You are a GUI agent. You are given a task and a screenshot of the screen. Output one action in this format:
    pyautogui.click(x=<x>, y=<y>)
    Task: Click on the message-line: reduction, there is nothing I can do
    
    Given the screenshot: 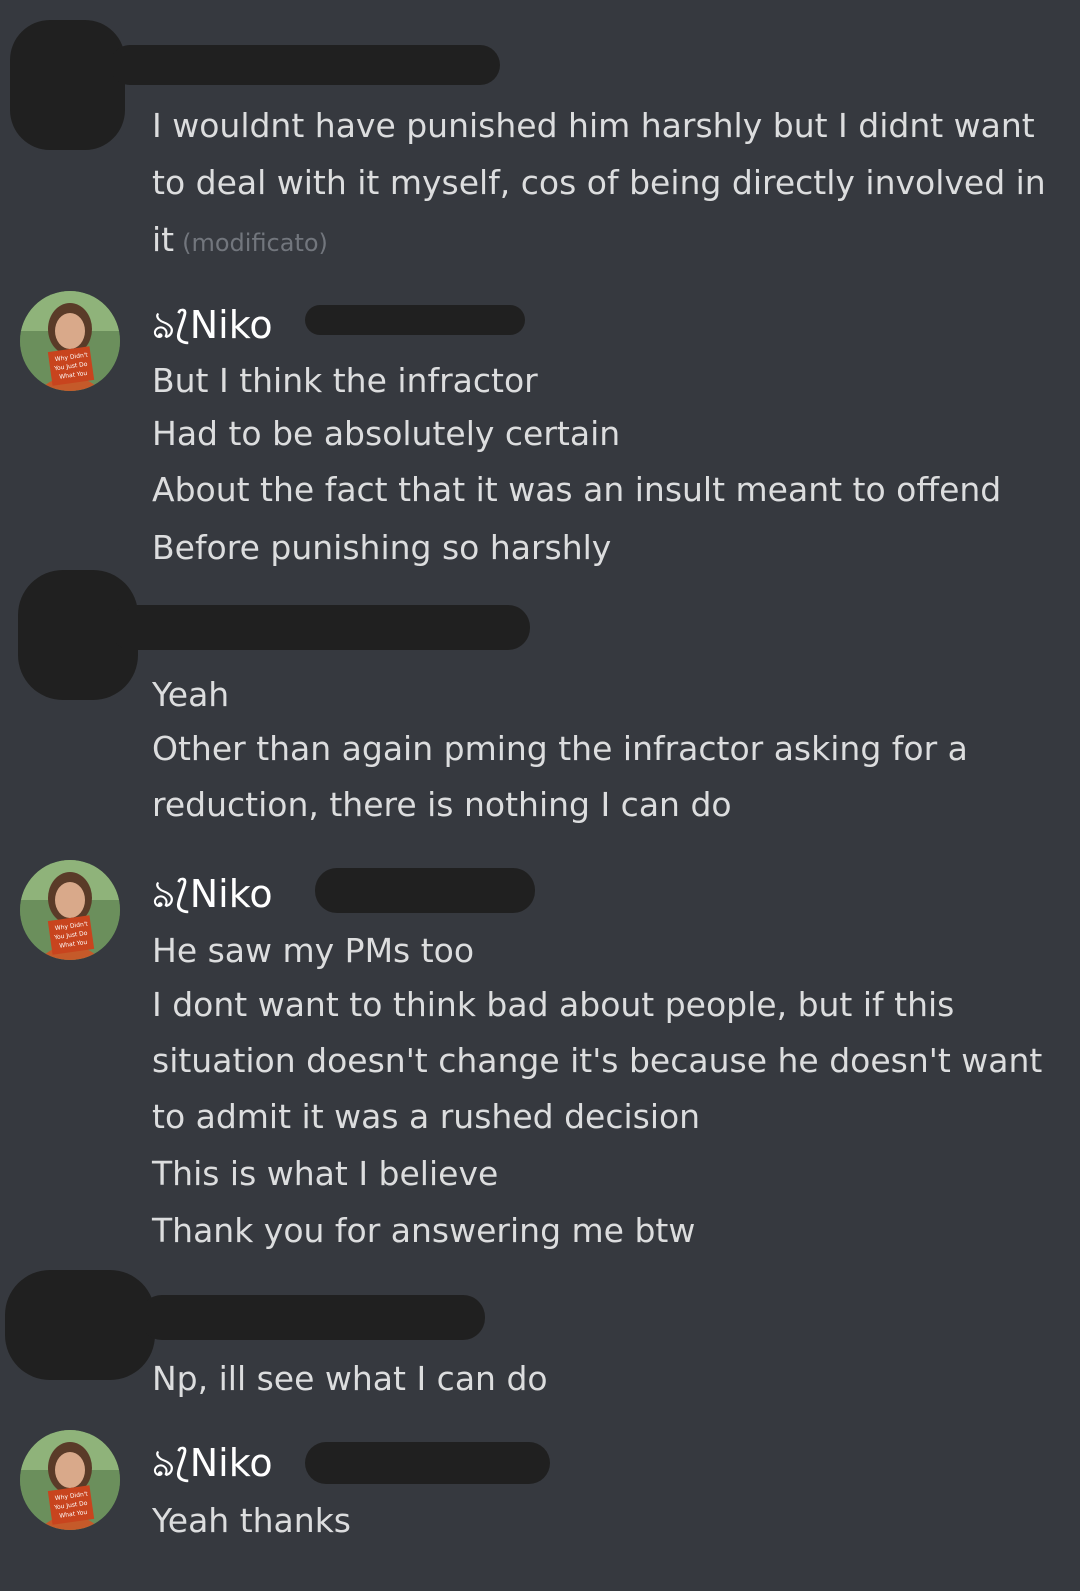 What is the action you would take?
    pyautogui.click(x=442, y=804)
    